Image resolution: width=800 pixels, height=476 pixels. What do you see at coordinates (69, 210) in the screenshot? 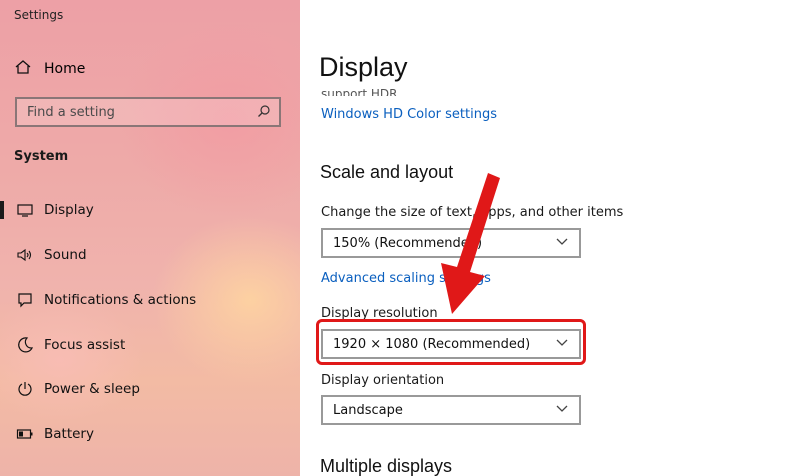
I see `sidebar-item-label: Display` at bounding box center [69, 210].